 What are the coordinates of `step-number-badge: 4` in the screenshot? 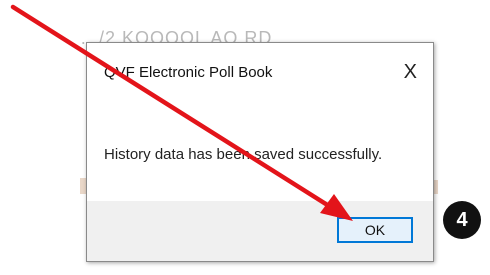 It's located at (462, 220).